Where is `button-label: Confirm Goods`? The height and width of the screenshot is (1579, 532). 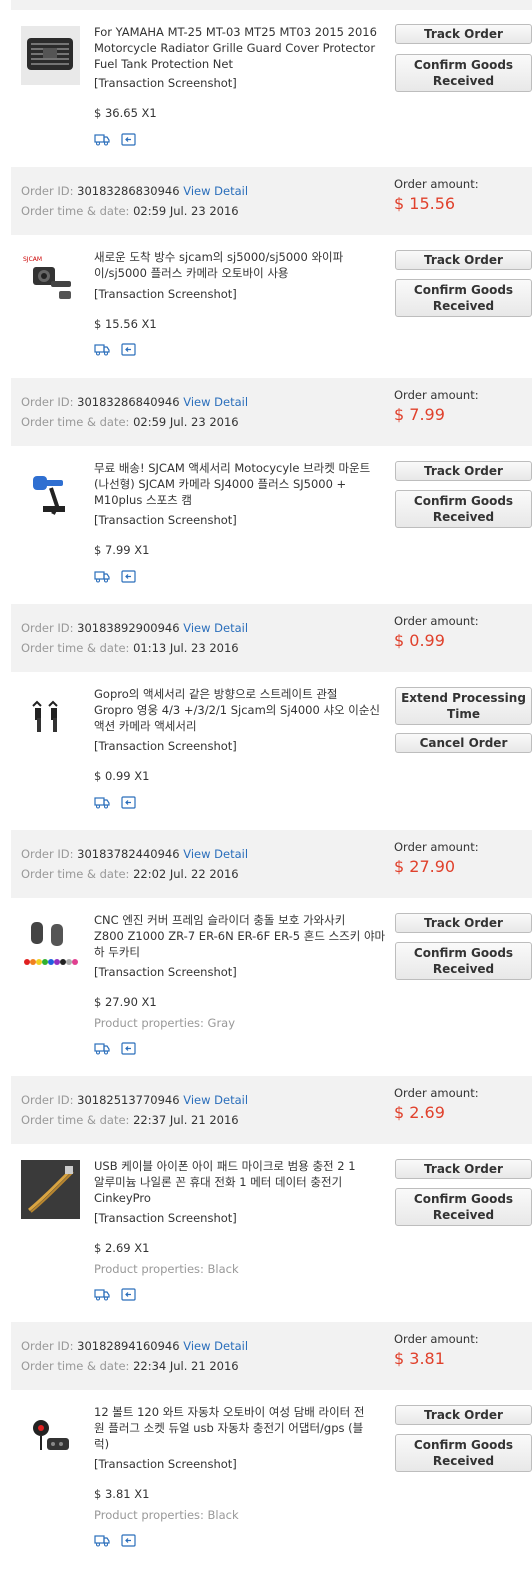
button-label: Confirm Goods is located at coordinates (463, 1445).